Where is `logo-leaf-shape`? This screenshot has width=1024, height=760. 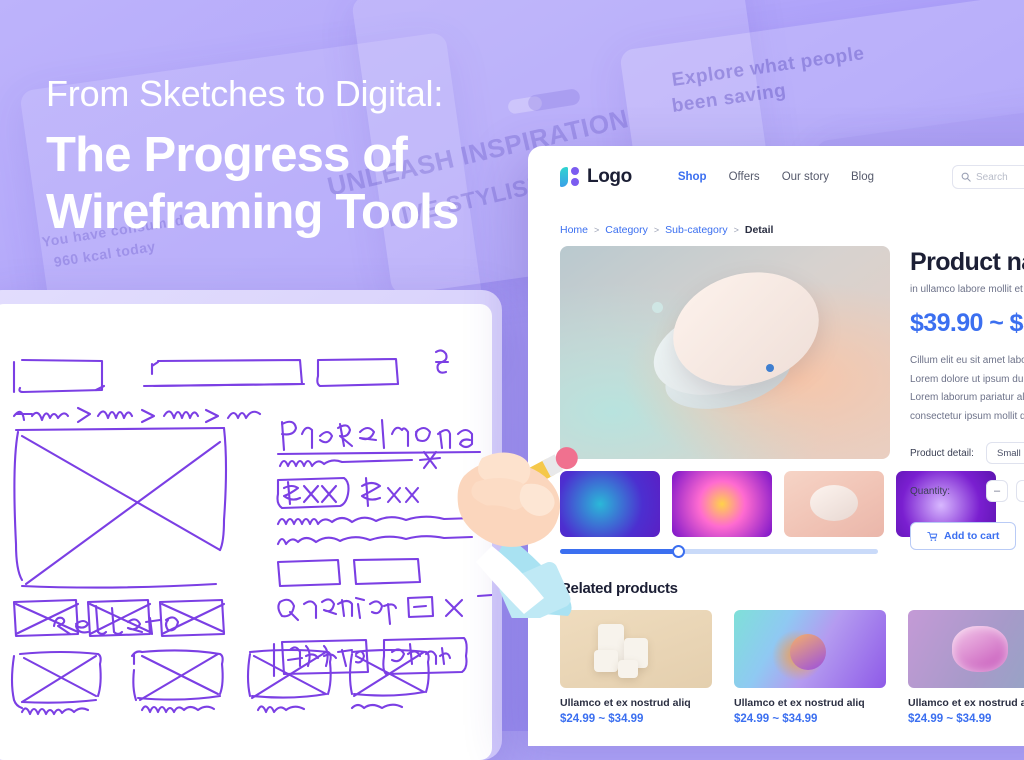 logo-leaf-shape is located at coordinates (564, 177).